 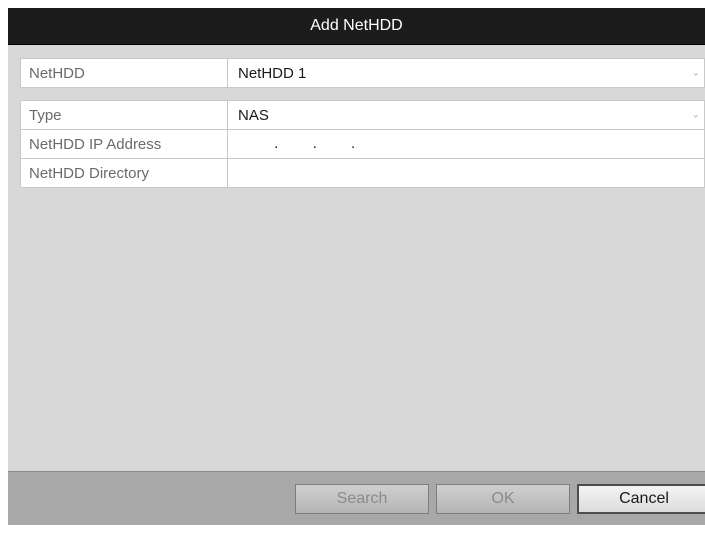 What do you see at coordinates (124, 144) in the screenshot?
I see `ip-label: NetHDD IP Address` at bounding box center [124, 144].